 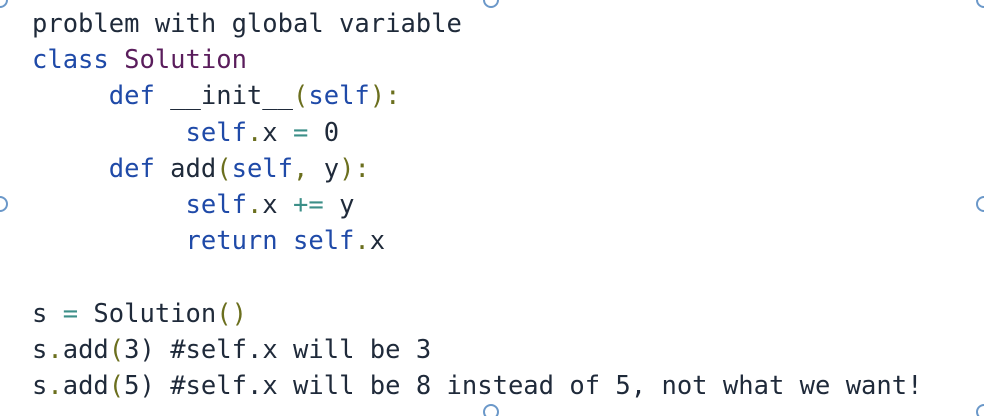 What do you see at coordinates (491, 410) in the screenshot?
I see `selection-handle-bottom-middle` at bounding box center [491, 410].